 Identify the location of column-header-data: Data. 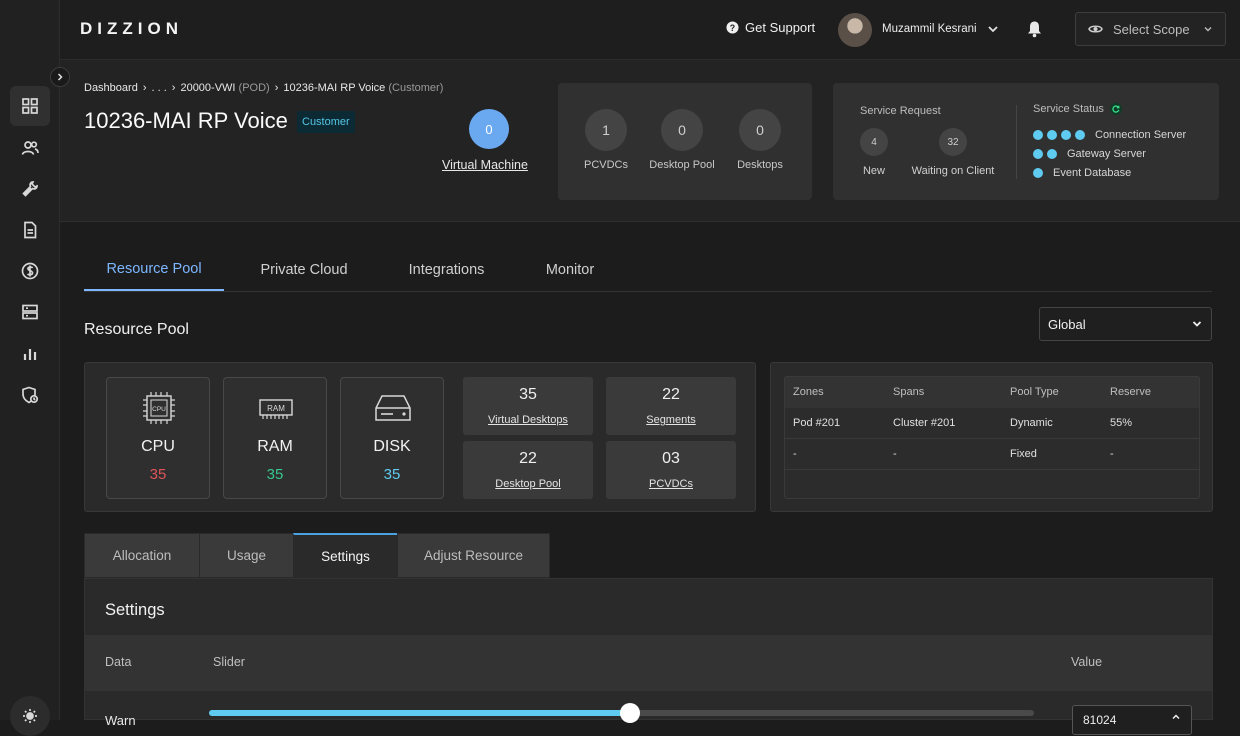
(118, 662).